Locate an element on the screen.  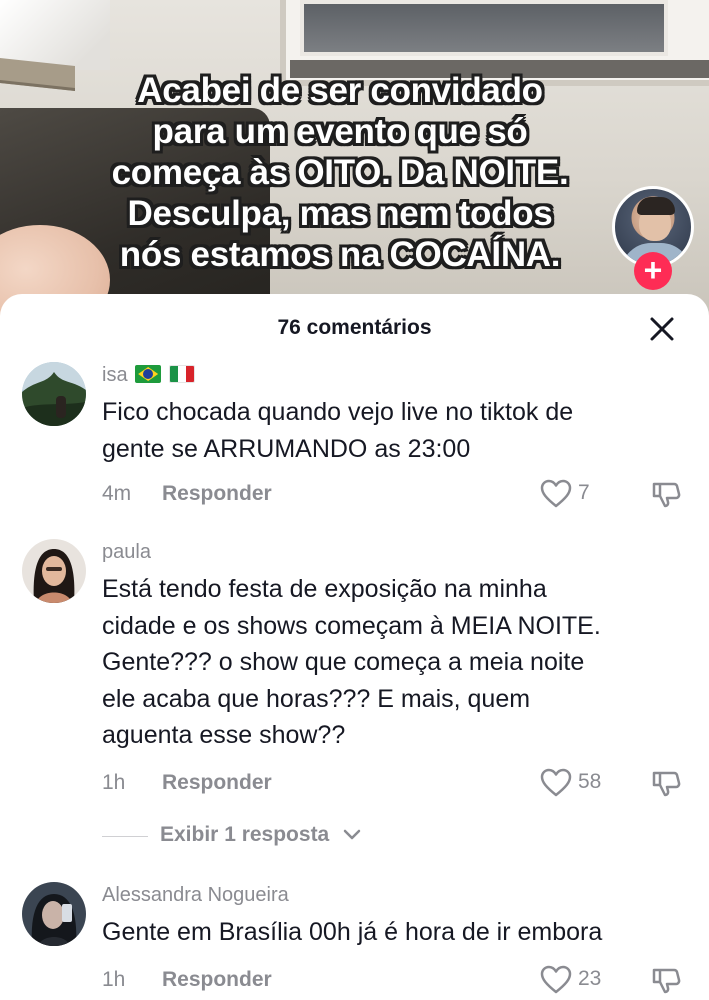
like-button: 7 is located at coordinates (580, 494).